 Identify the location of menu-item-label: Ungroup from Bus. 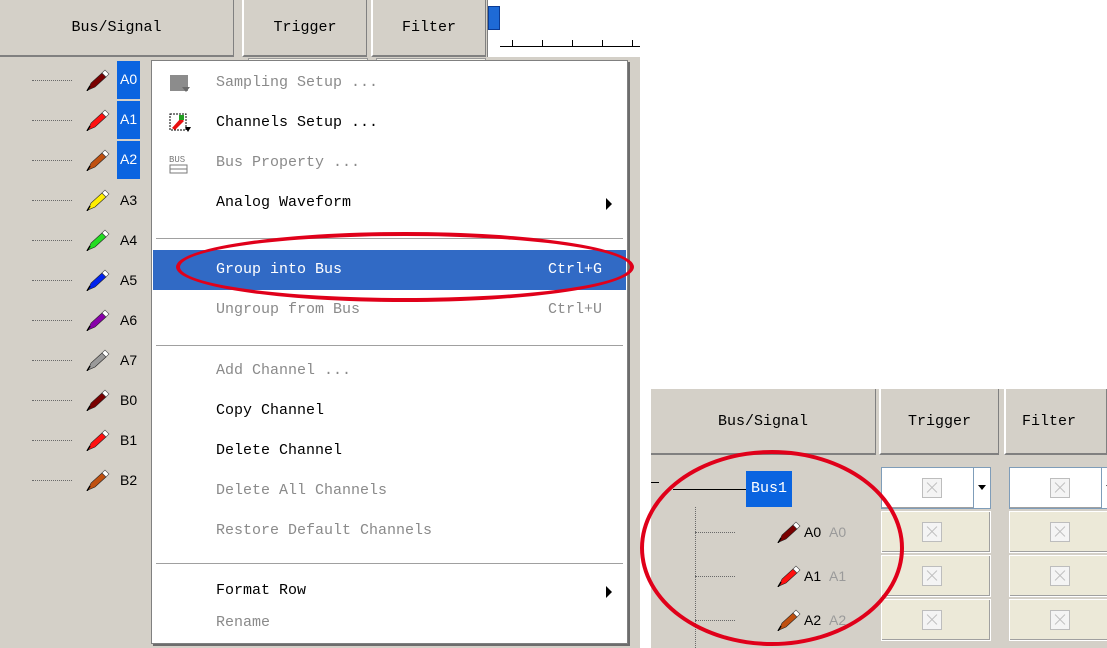
(288, 309).